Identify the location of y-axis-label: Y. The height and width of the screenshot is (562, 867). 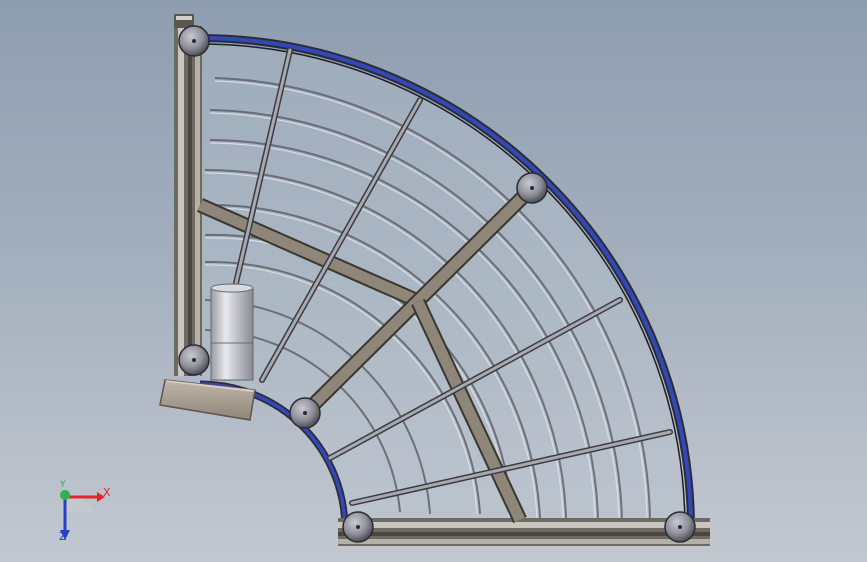
(63, 485).